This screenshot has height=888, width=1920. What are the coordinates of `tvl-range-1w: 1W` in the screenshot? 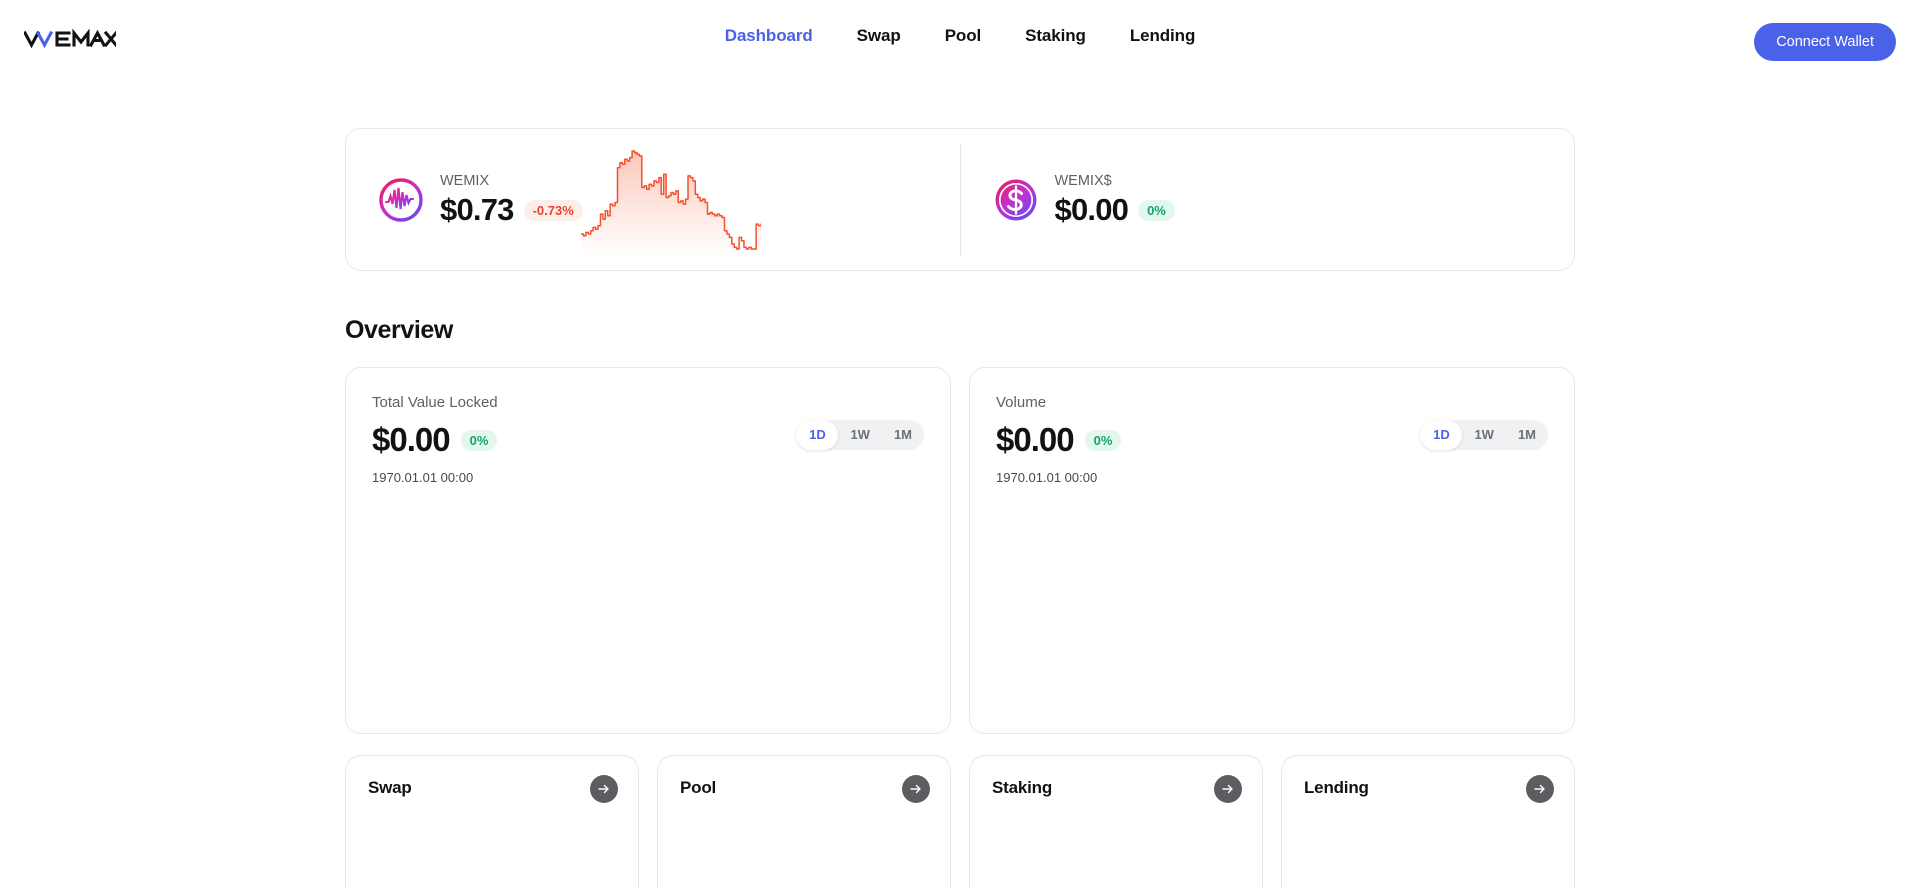 It's located at (860, 435).